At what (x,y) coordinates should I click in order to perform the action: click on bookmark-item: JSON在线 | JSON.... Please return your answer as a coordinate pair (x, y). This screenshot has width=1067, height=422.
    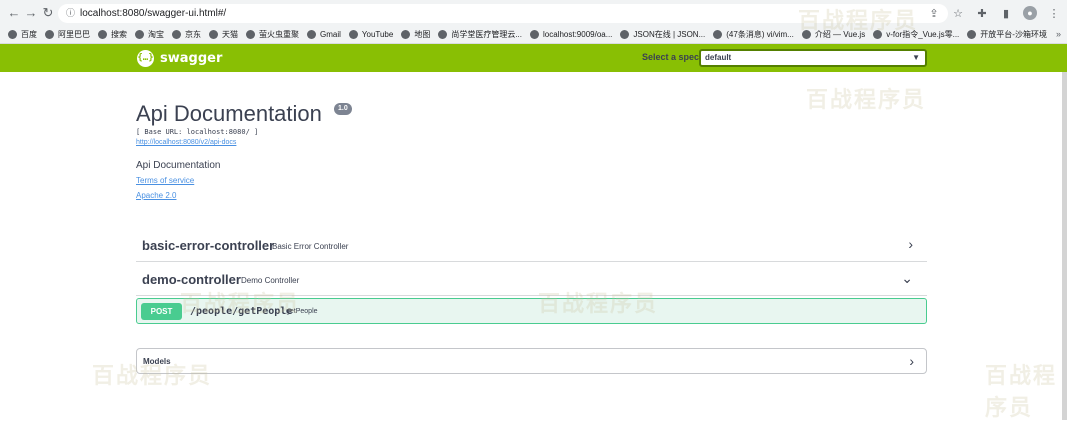
    Looking at the image, I should click on (662, 34).